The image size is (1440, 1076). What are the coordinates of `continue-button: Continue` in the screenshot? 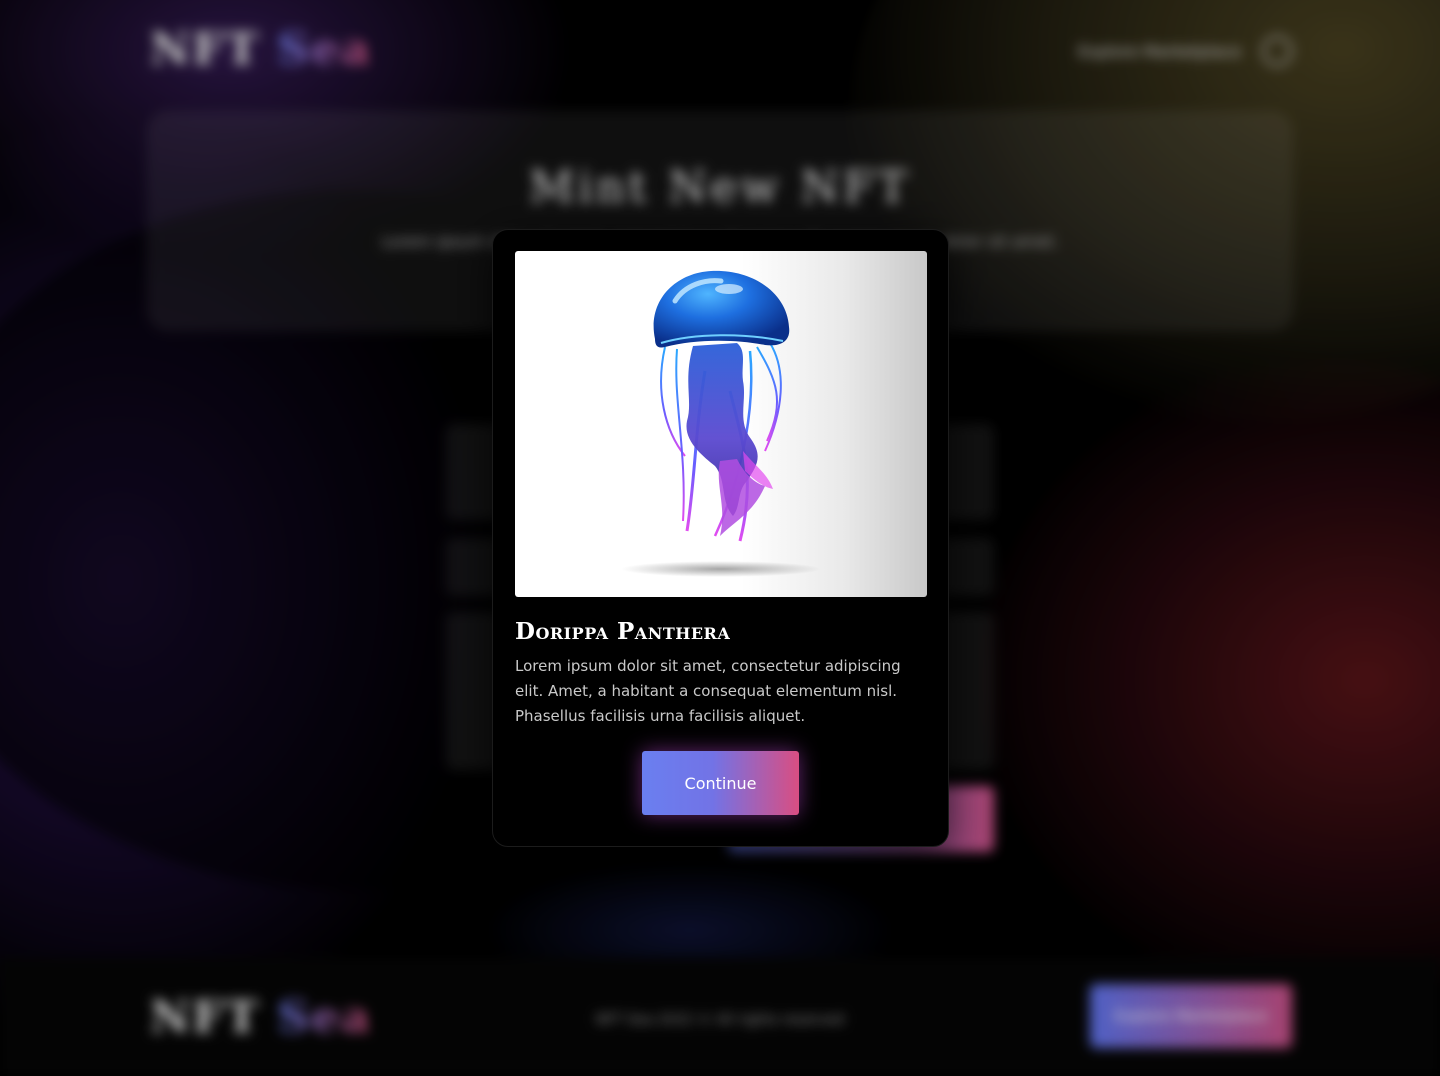 It's located at (720, 783).